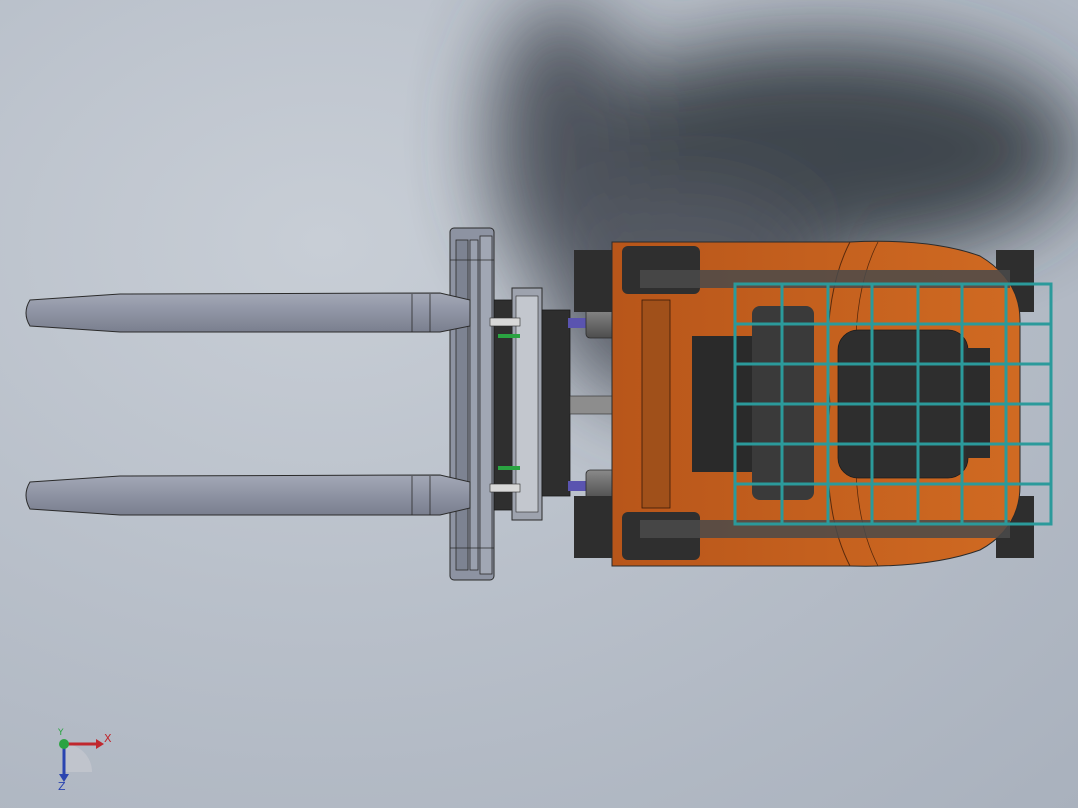 Image resolution: width=1078 pixels, height=808 pixels. I want to click on triad-x-label: X, so click(108, 738).